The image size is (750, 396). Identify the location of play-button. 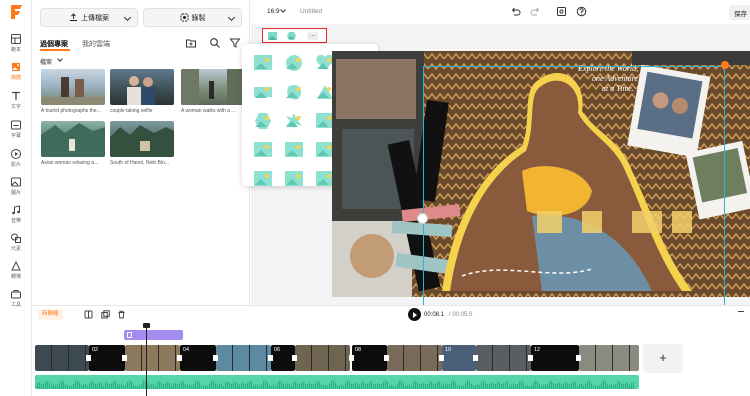
(414, 314).